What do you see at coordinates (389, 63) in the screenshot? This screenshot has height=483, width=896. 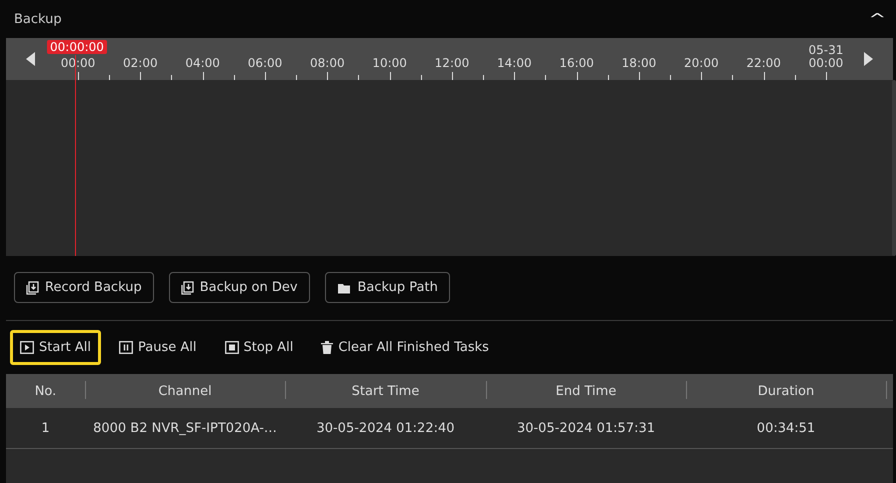 I see `hour-label: 10:00` at bounding box center [389, 63].